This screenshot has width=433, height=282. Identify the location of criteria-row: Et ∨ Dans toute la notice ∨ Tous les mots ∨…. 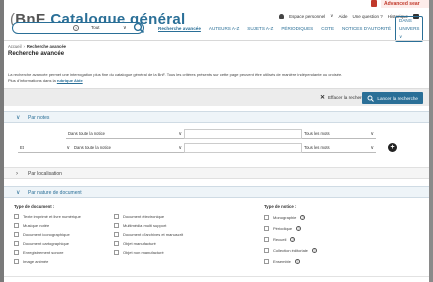
(216, 148).